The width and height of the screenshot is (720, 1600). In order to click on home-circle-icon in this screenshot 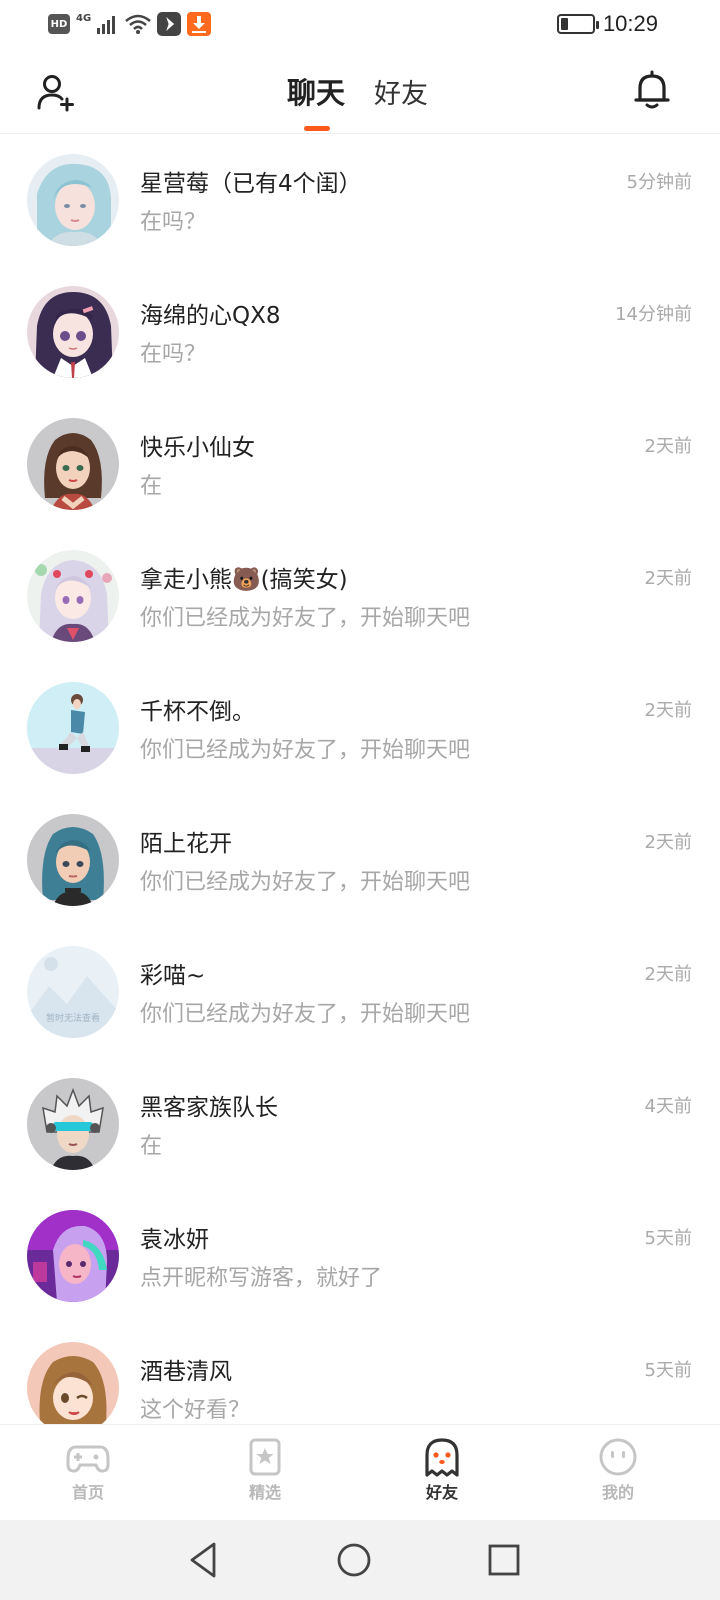, I will do `click(354, 1560)`.